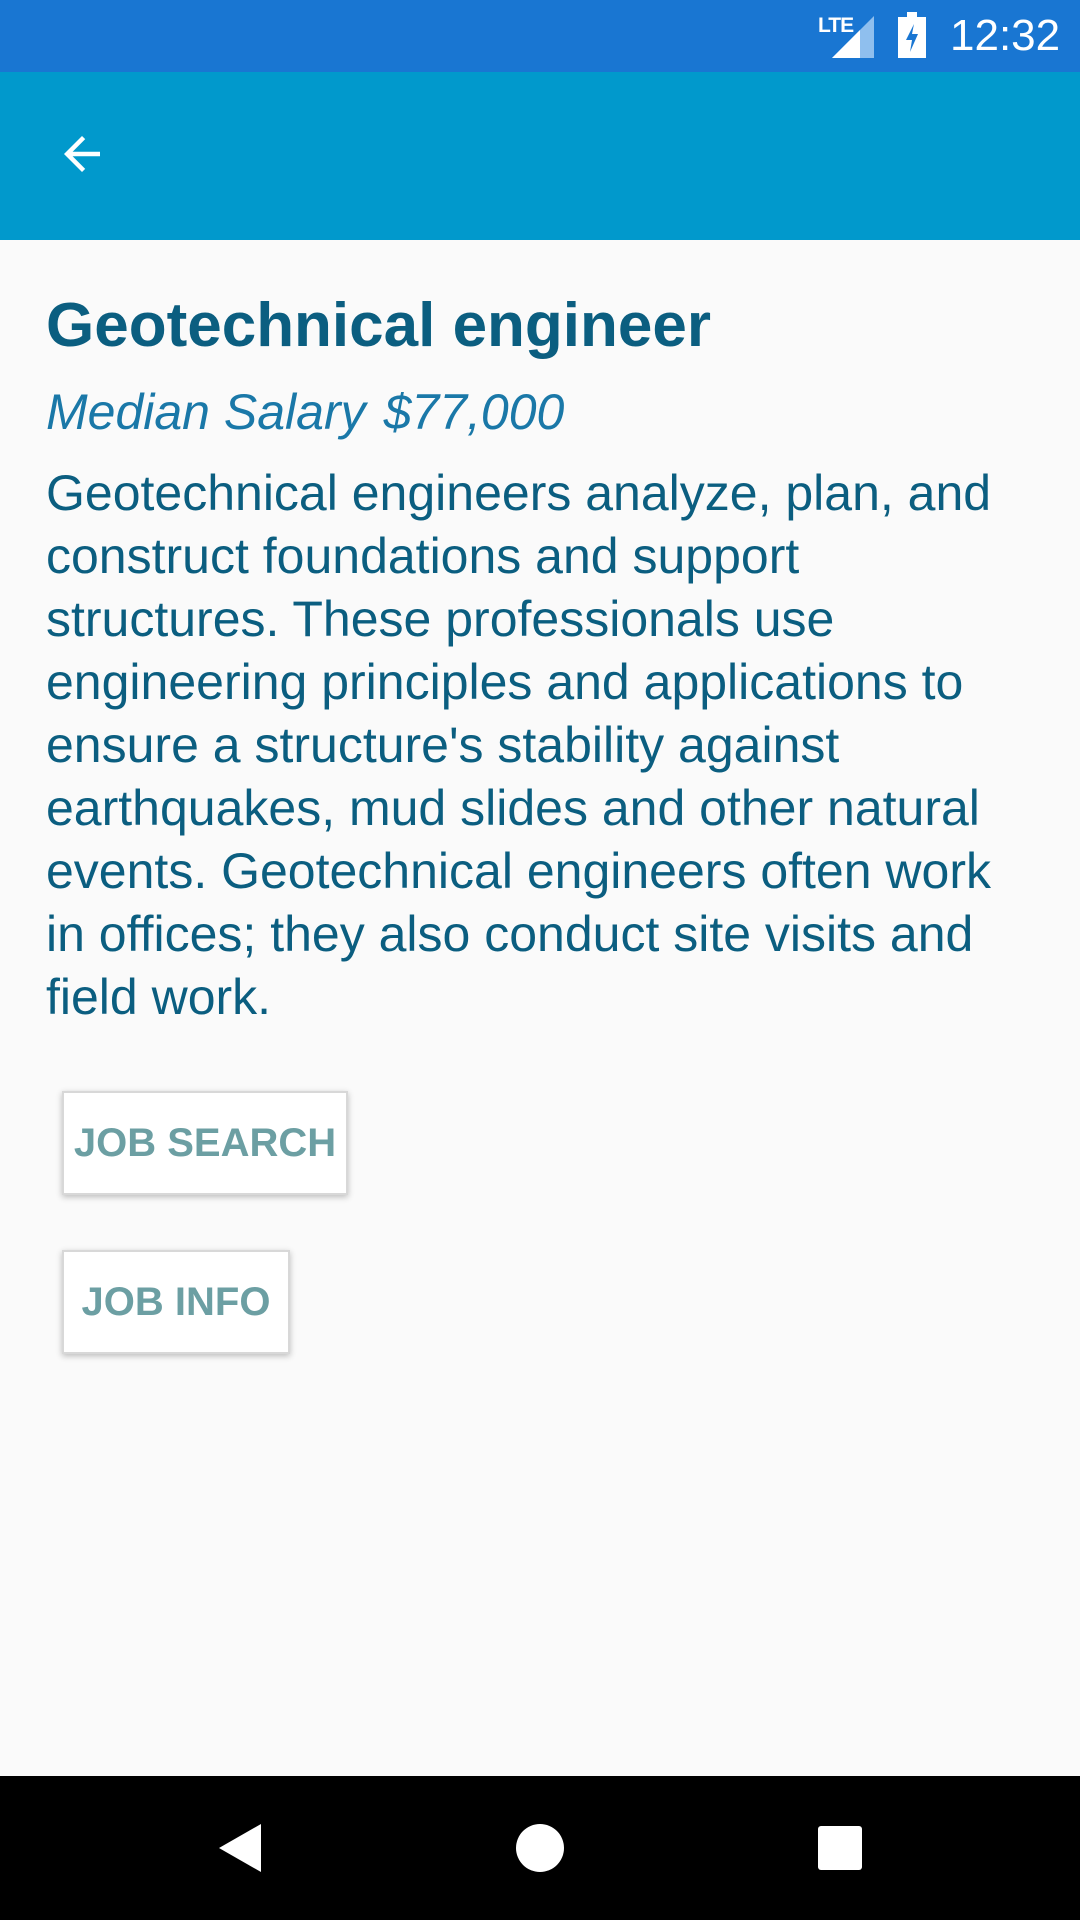  I want to click on salary-value: $77,000, so click(474, 412).